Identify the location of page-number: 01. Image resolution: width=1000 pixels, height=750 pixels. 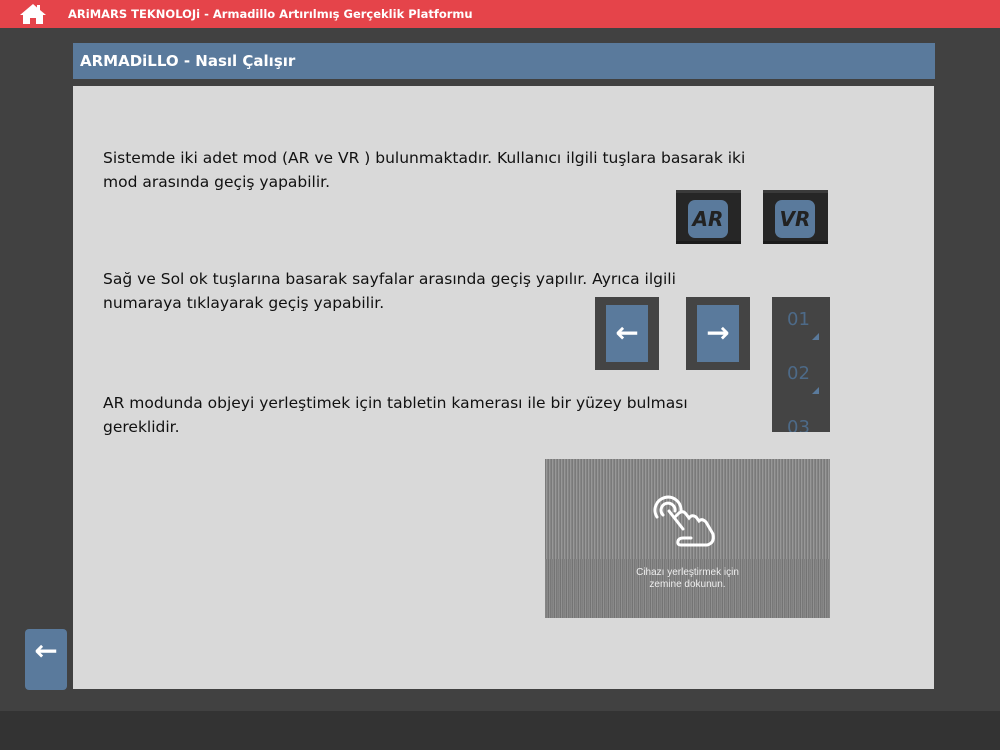
(798, 319).